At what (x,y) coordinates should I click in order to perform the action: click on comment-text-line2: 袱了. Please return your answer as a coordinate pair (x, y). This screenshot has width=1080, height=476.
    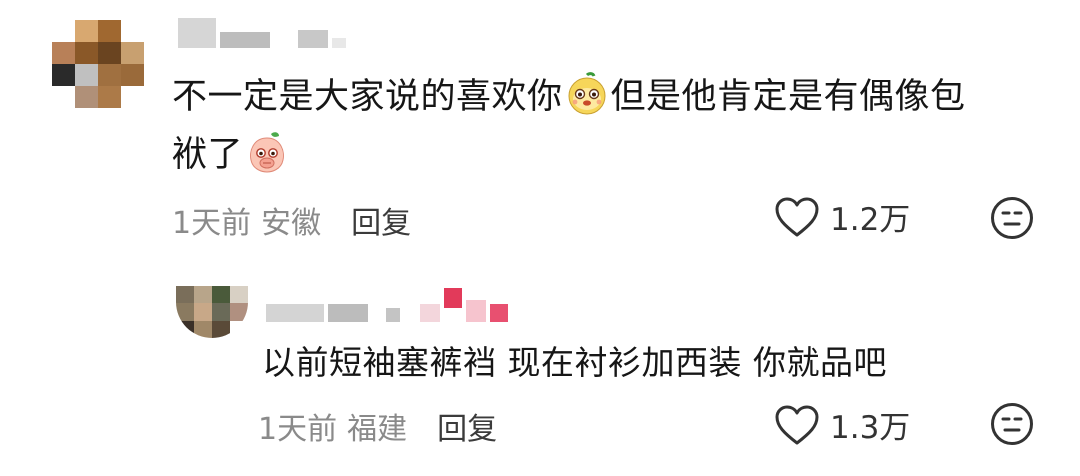
    Looking at the image, I should click on (208, 155).